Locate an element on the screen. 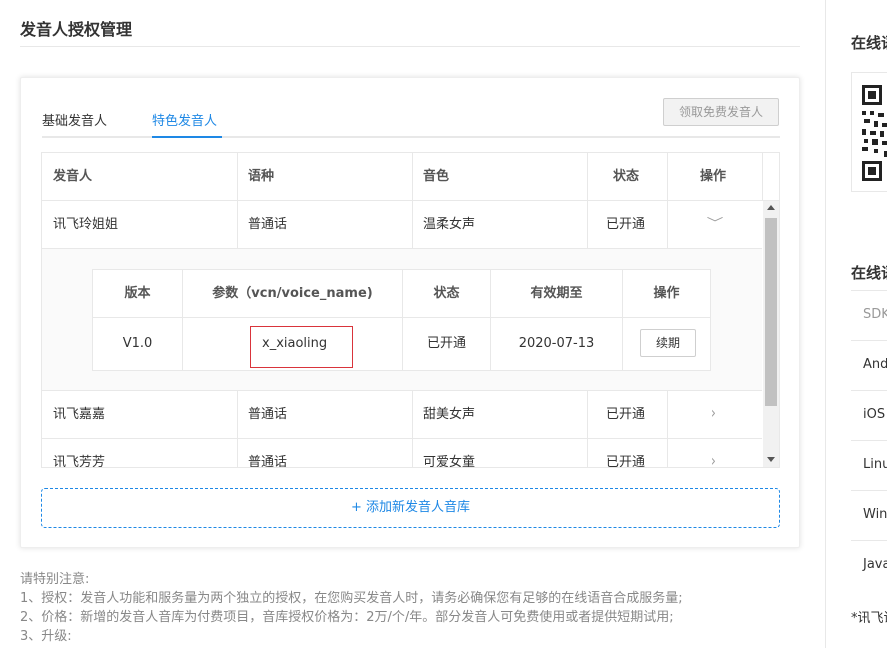  row-timbre: 温柔女声 is located at coordinates (449, 224).